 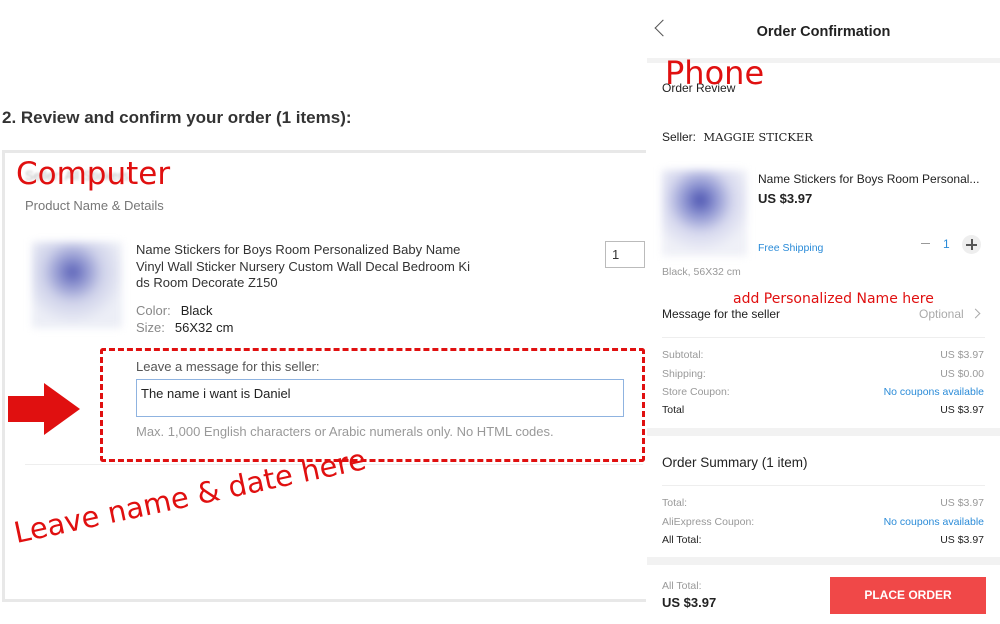 I want to click on quantity-decrease-button, so click(x=925, y=243).